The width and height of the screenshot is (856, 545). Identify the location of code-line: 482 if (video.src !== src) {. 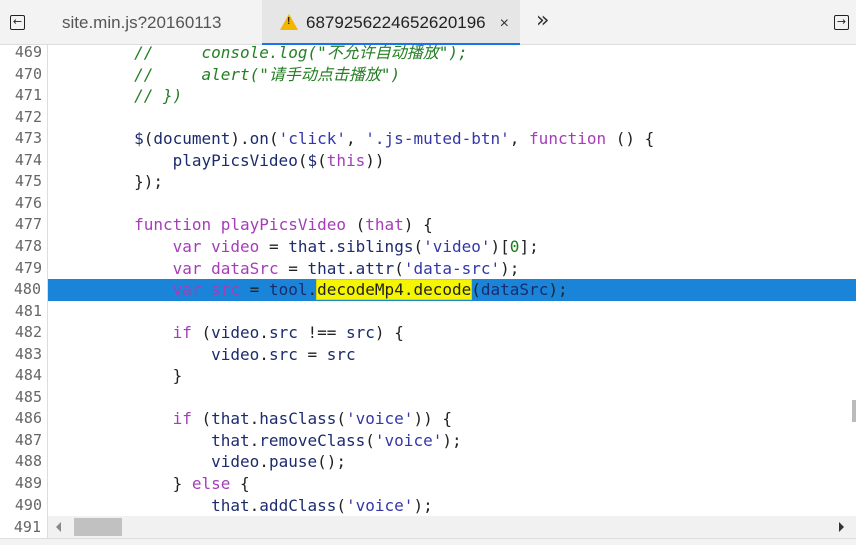
(428, 333).